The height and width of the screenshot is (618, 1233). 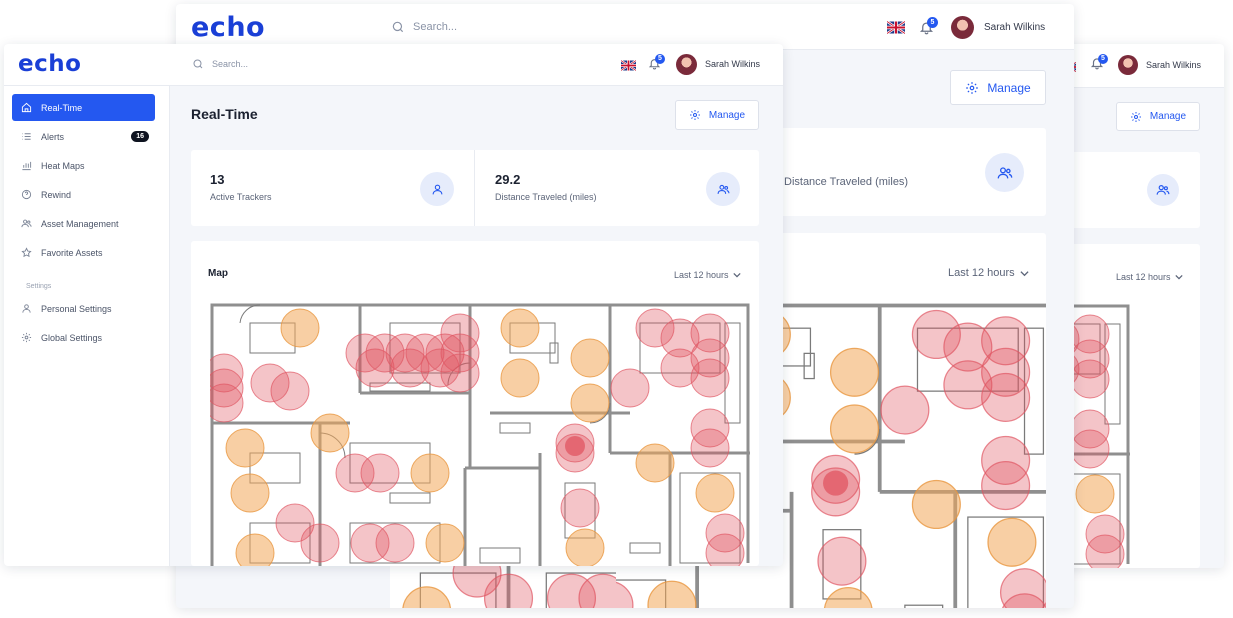 What do you see at coordinates (72, 252) in the screenshot?
I see `sidebar-item-label: Favorite Assets` at bounding box center [72, 252].